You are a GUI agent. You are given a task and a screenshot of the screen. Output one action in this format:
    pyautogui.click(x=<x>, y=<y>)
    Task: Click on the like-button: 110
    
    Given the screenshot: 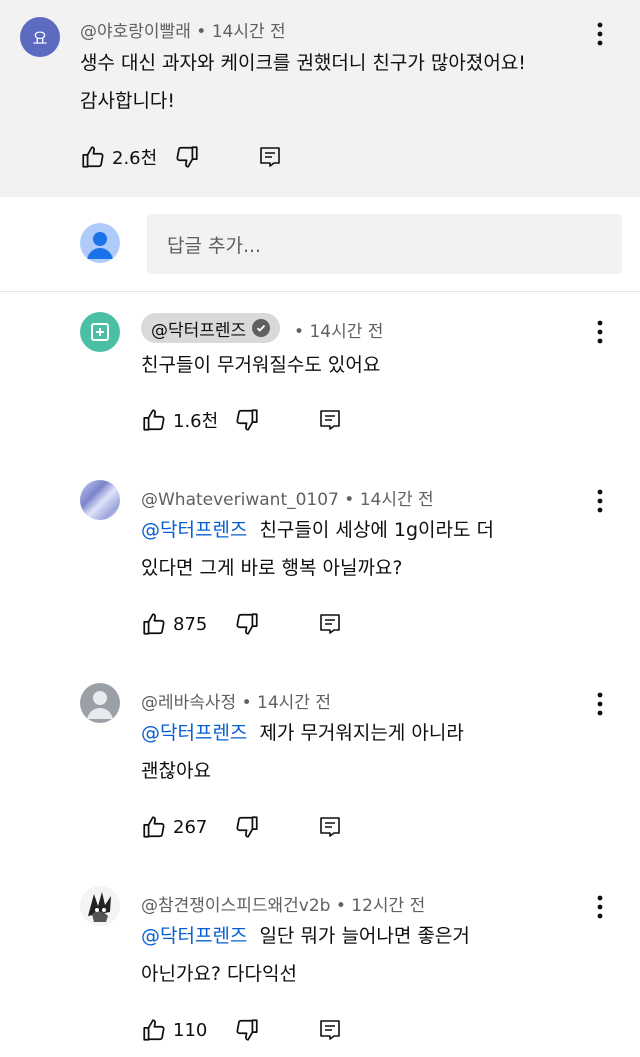 What is the action you would take?
    pyautogui.click(x=174, y=1030)
    